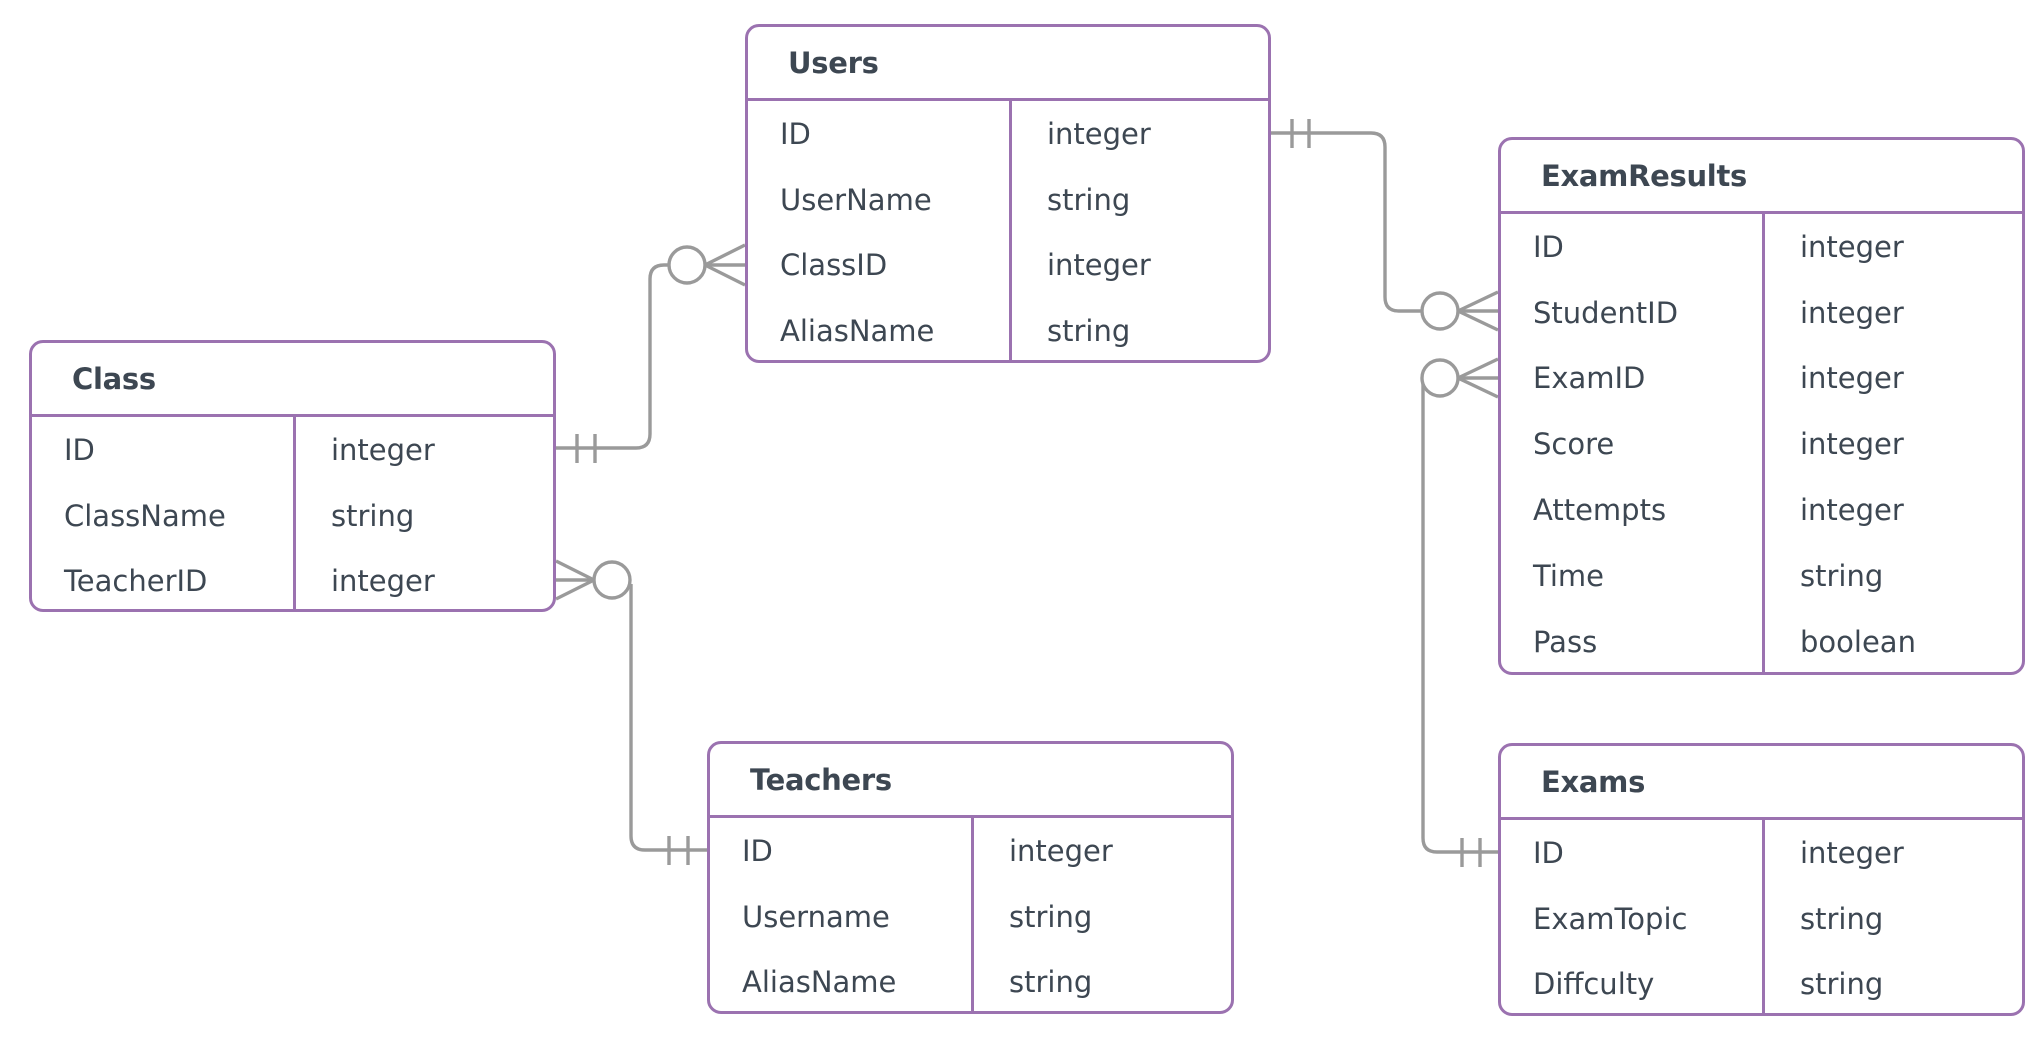  I want to click on field-name: Pass, so click(1565, 641).